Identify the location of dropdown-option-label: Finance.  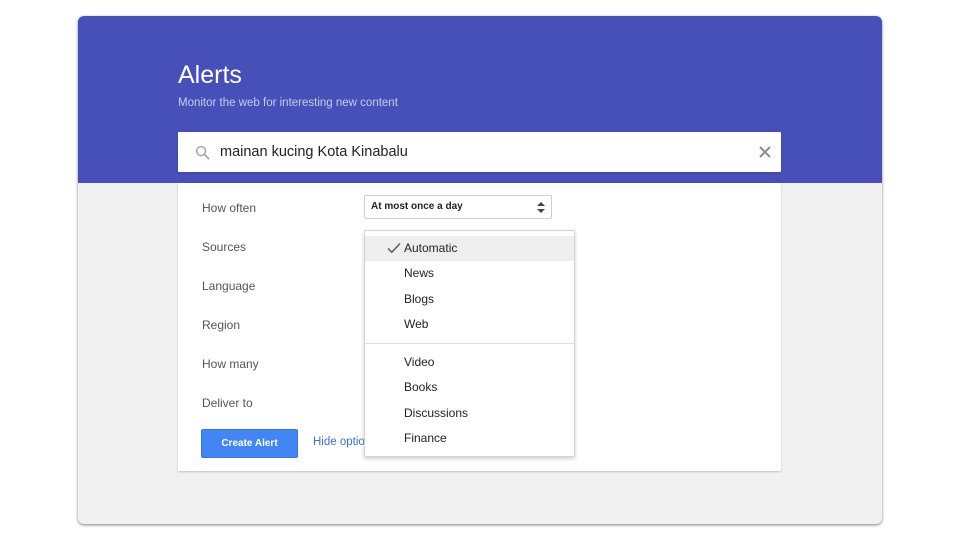
(425, 438).